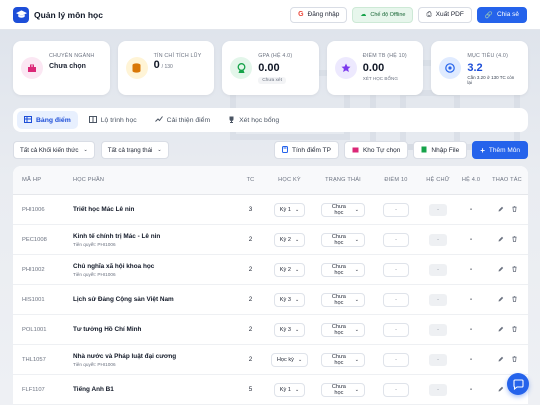 This screenshot has width=540, height=405. What do you see at coordinates (311, 150) in the screenshot?
I see `calc-tp-label: Tính điểm TP` at bounding box center [311, 150].